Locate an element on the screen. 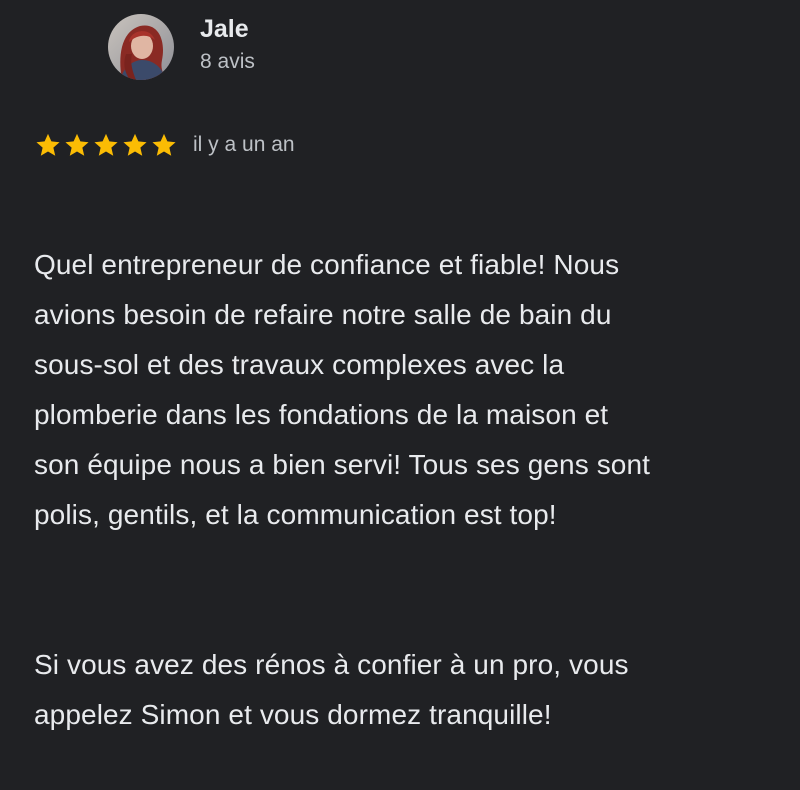 Image resolution: width=800 pixels, height=790 pixels. star-rating is located at coordinates (106, 145).